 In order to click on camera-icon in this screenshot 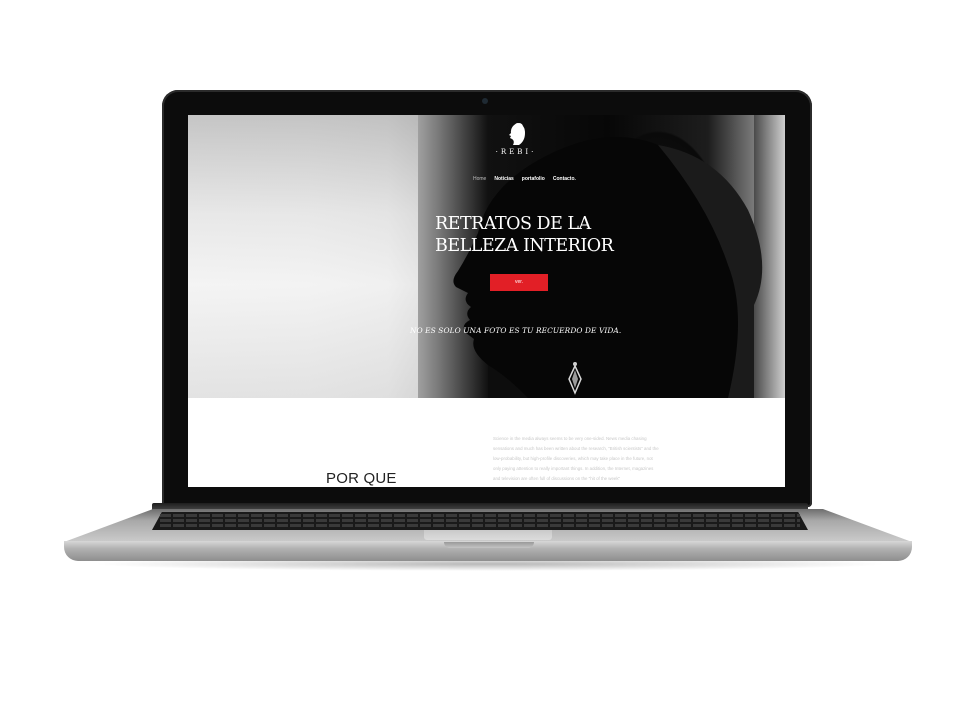, I will do `click(485, 101)`.